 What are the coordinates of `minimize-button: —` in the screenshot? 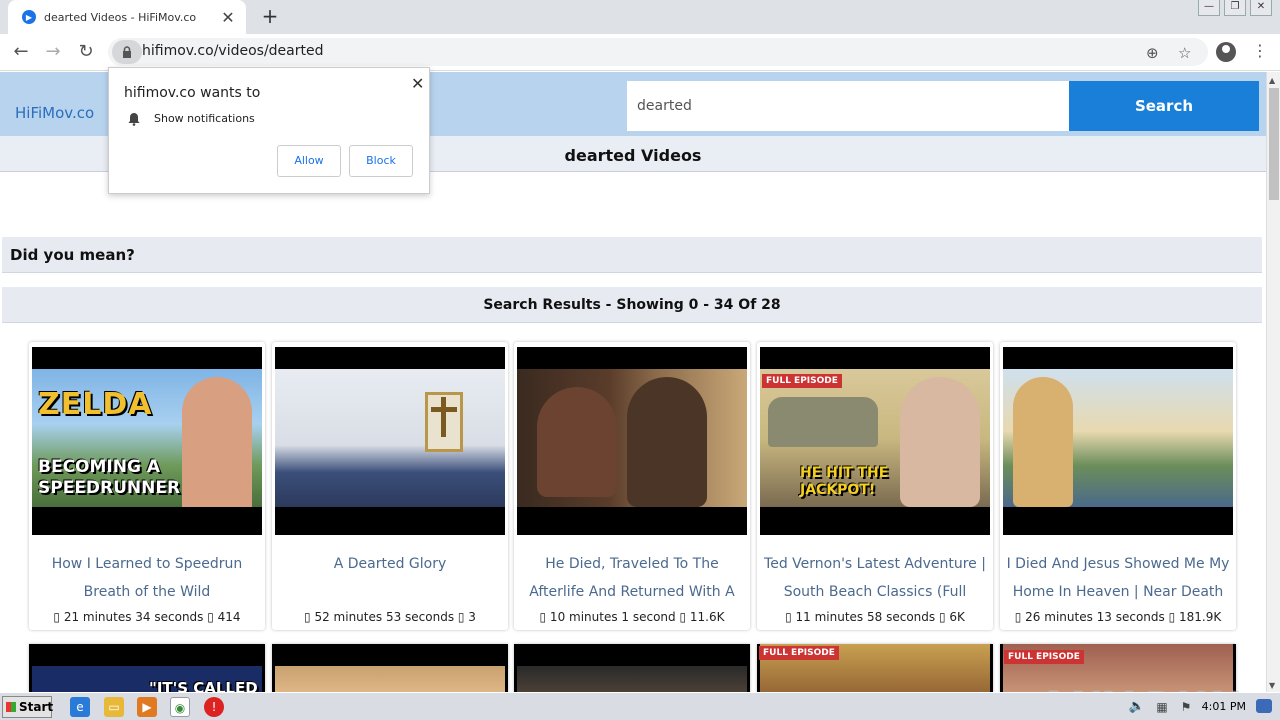 It's located at (1209, 8).